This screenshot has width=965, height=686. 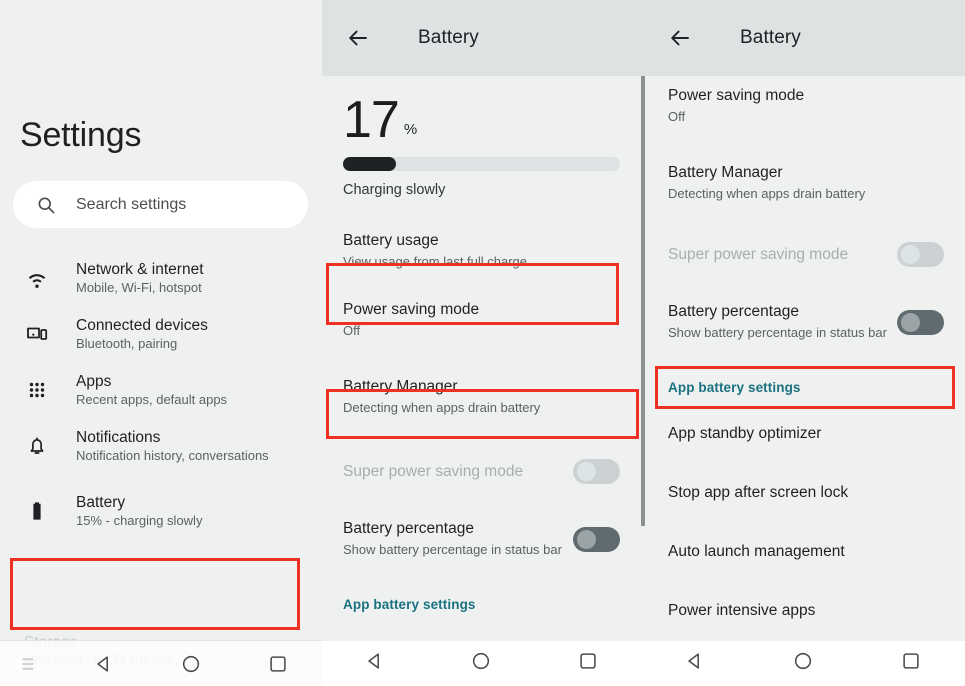 I want to click on battery-level: 17 %, so click(x=481, y=111).